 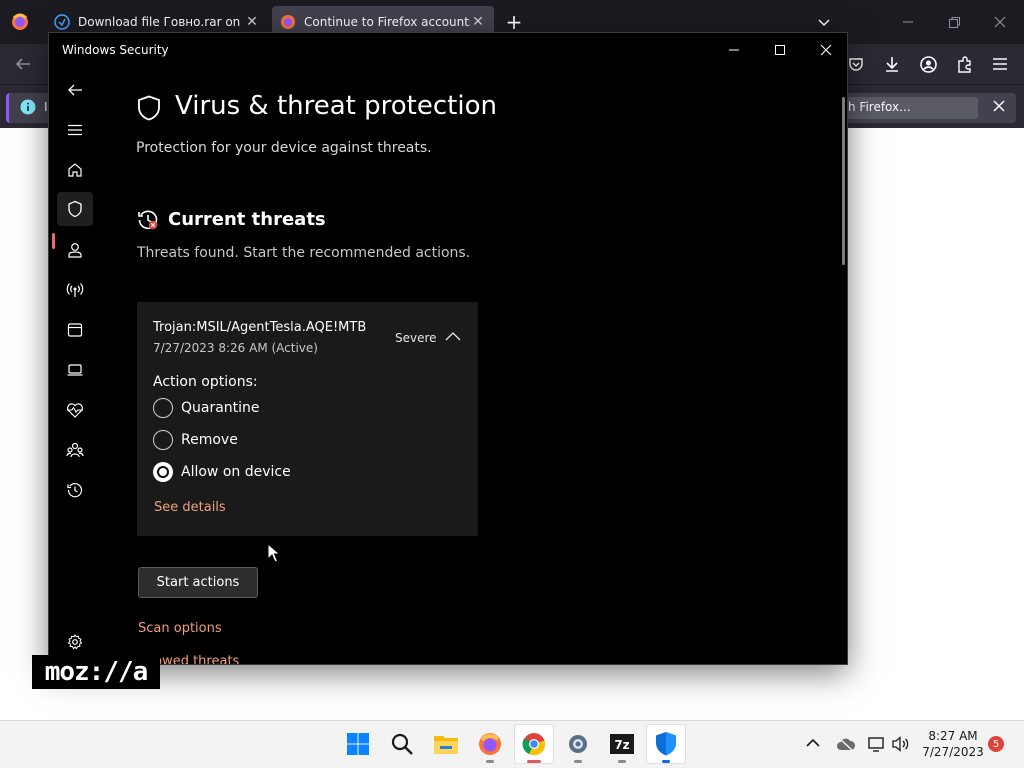 I want to click on svg-text: 7z, so click(x=621, y=745).